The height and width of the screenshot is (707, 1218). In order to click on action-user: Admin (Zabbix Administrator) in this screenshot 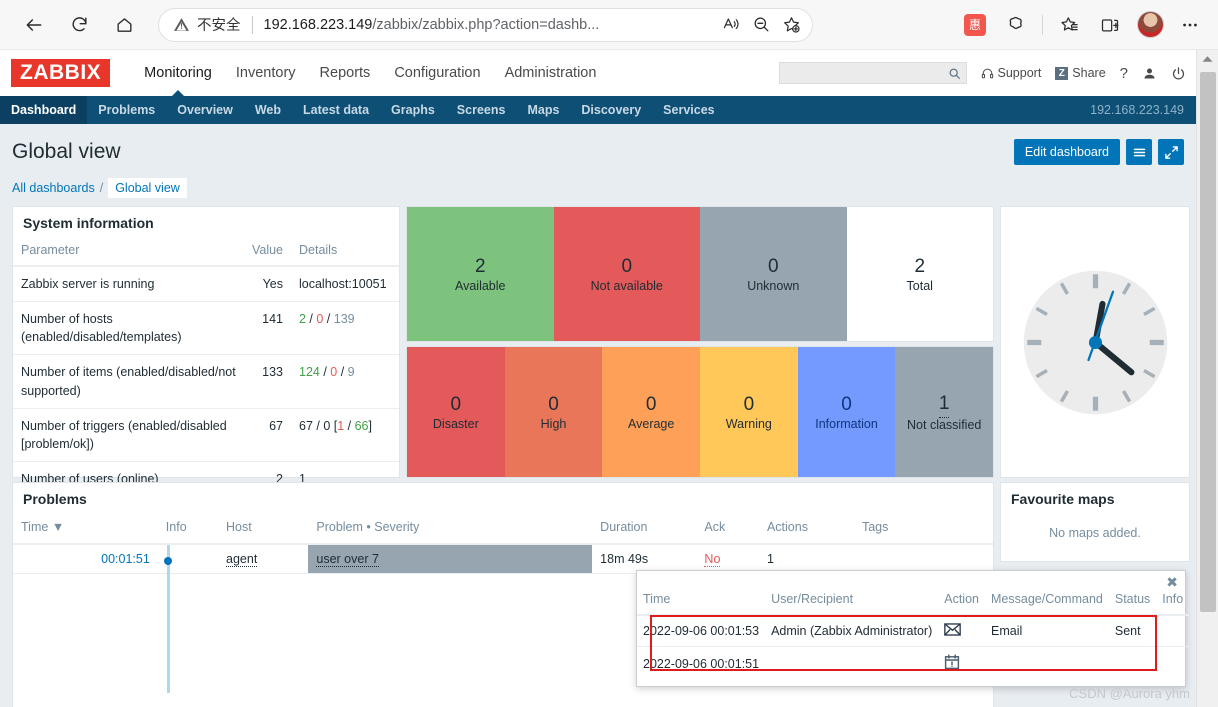, I will do `click(852, 631)`.